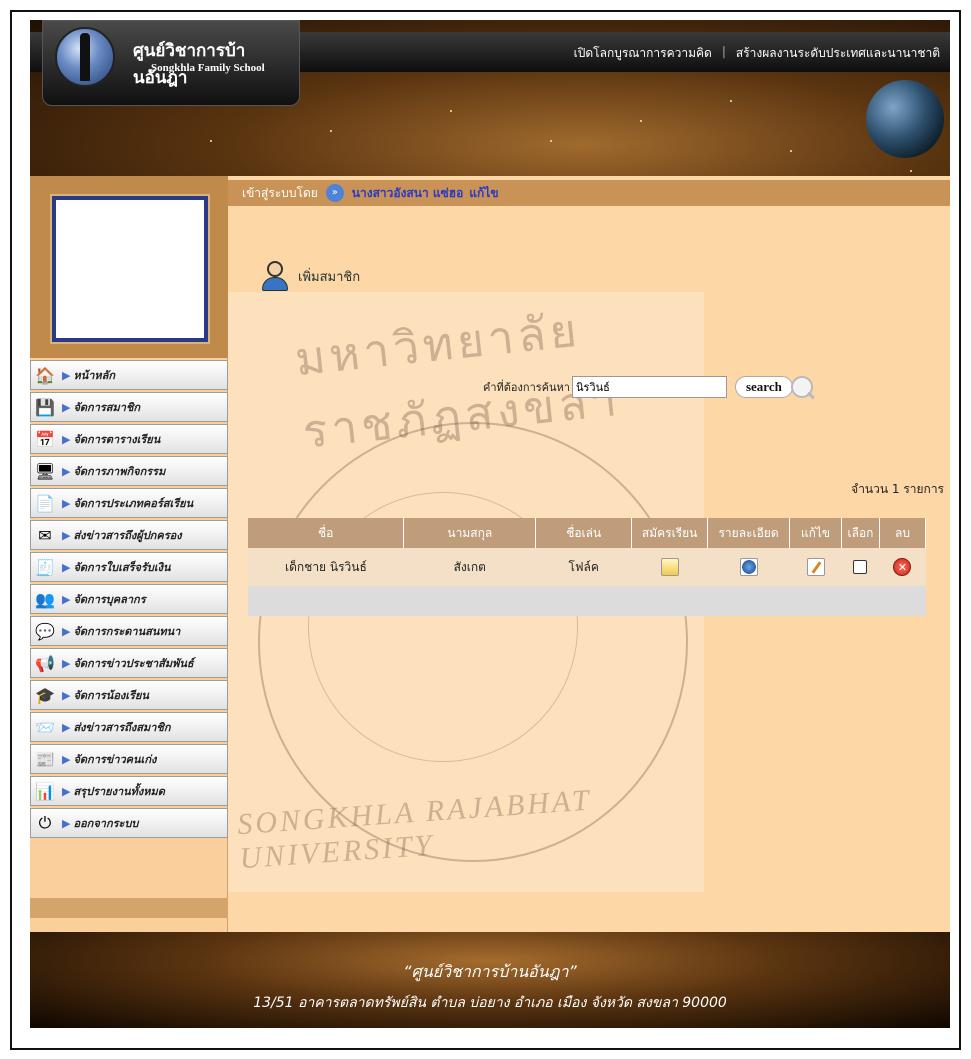 The width and height of the screenshot is (971, 1059). I want to click on empty-row, so click(587, 601).